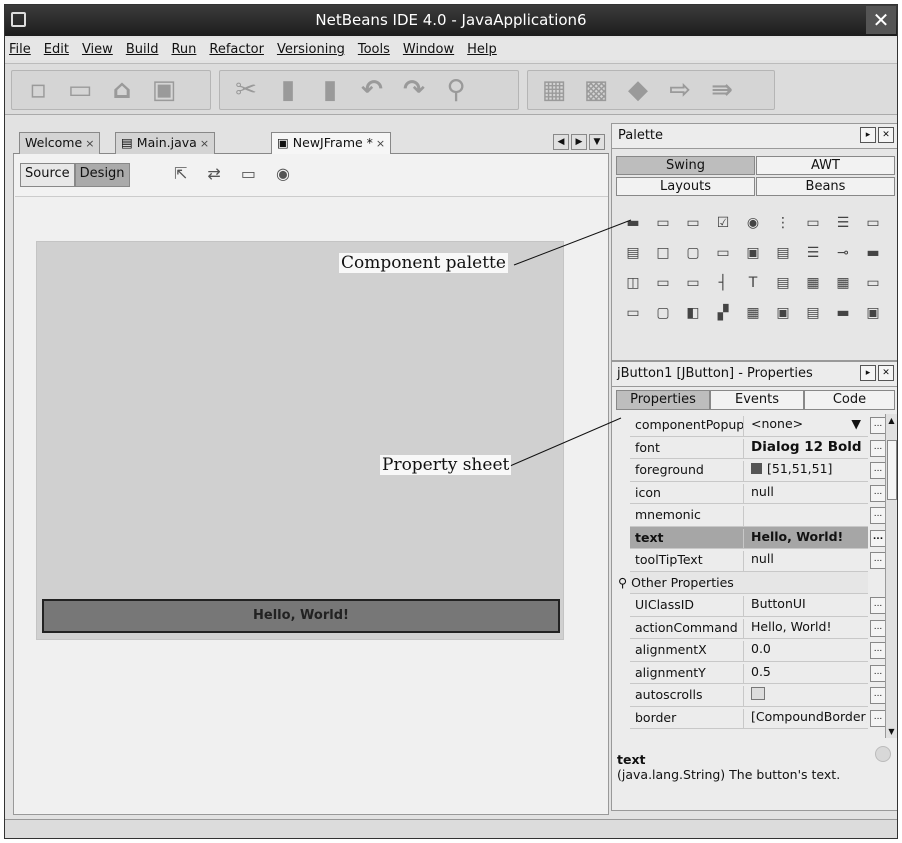 This screenshot has width=902, height=843. What do you see at coordinates (288, 90) in the screenshot?
I see `copy-icon: ▮` at bounding box center [288, 90].